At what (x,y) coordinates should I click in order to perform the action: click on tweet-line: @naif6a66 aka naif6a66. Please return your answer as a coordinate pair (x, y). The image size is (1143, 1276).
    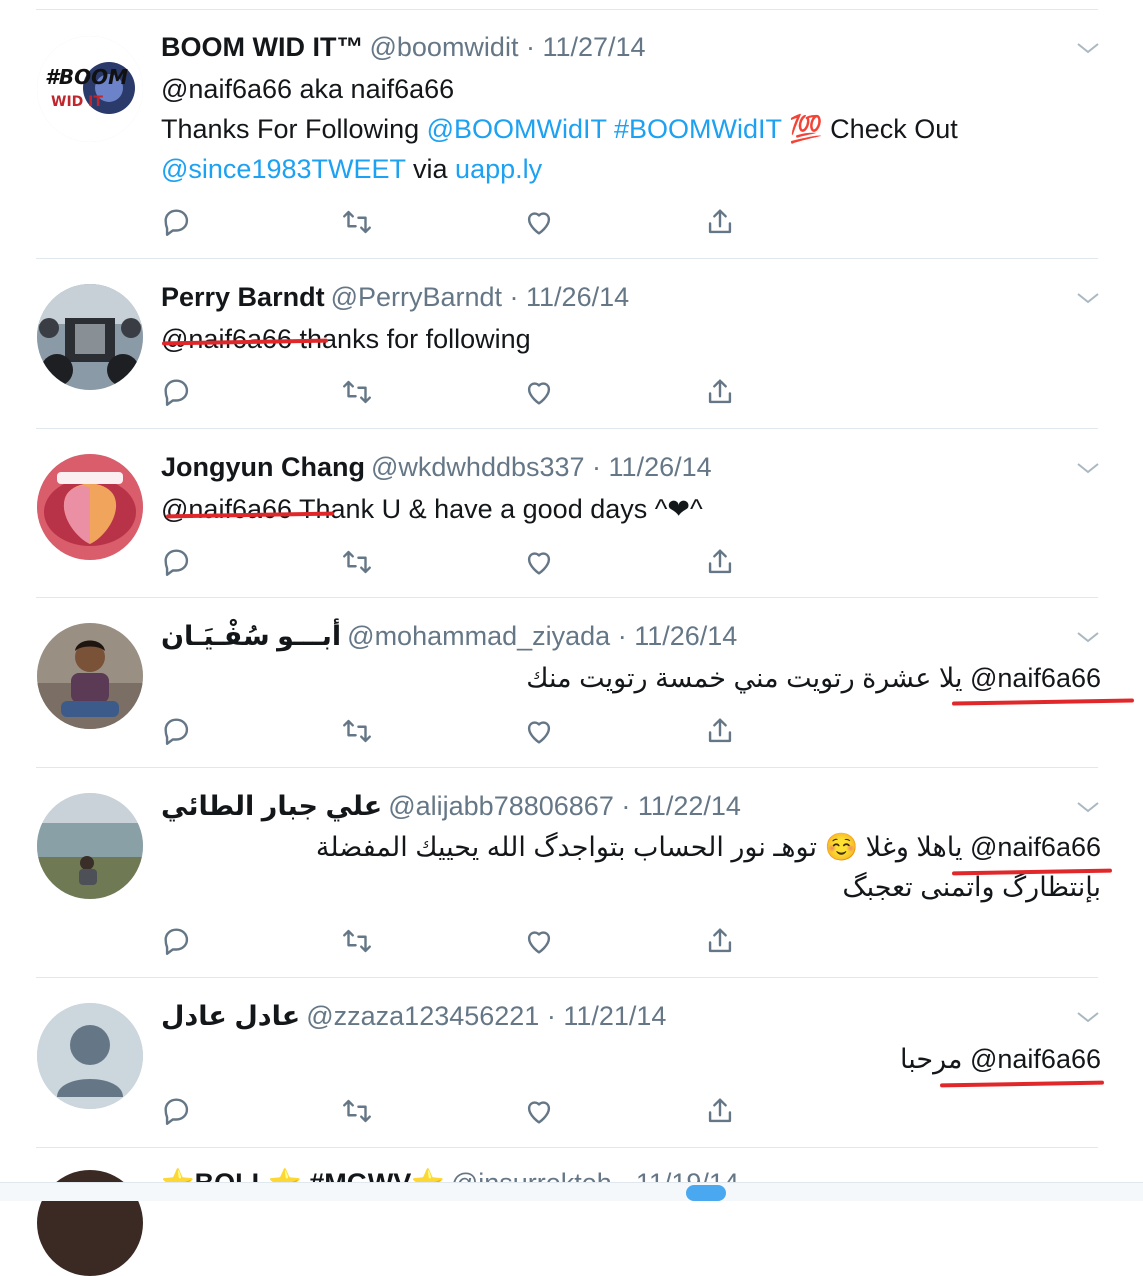
    Looking at the image, I should click on (631, 89).